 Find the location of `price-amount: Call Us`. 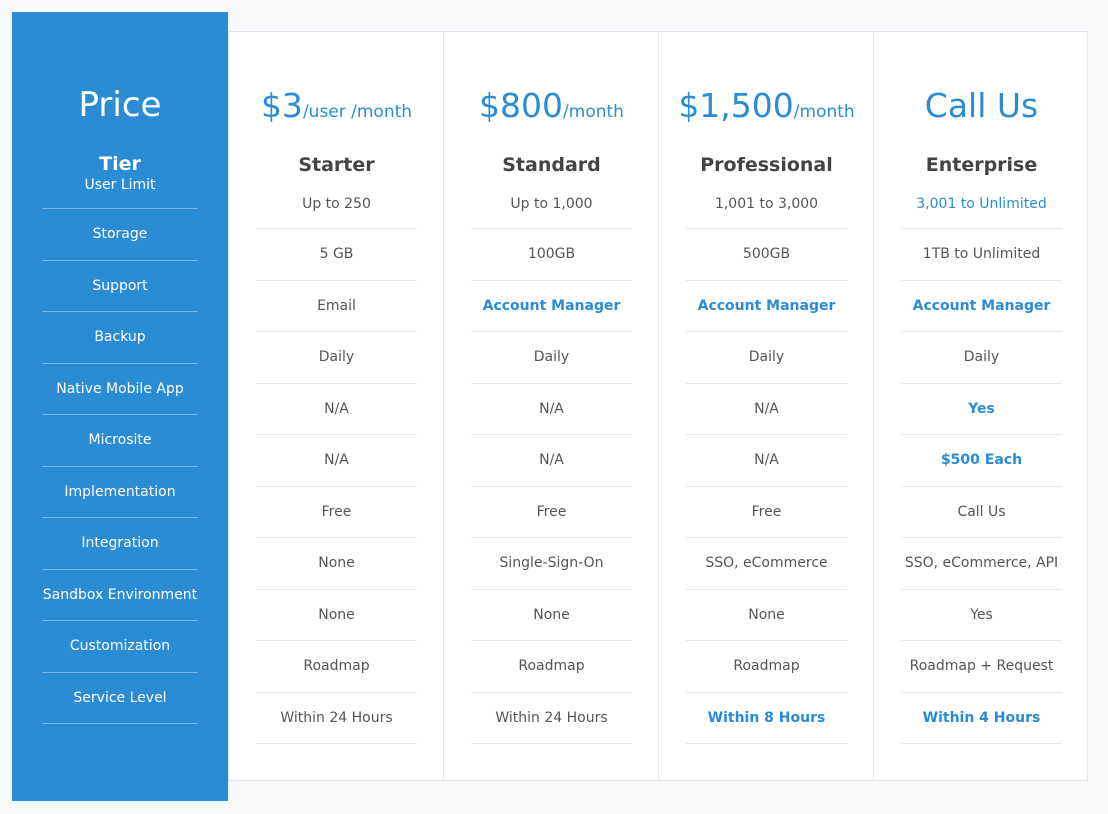

price-amount: Call Us is located at coordinates (981, 105).